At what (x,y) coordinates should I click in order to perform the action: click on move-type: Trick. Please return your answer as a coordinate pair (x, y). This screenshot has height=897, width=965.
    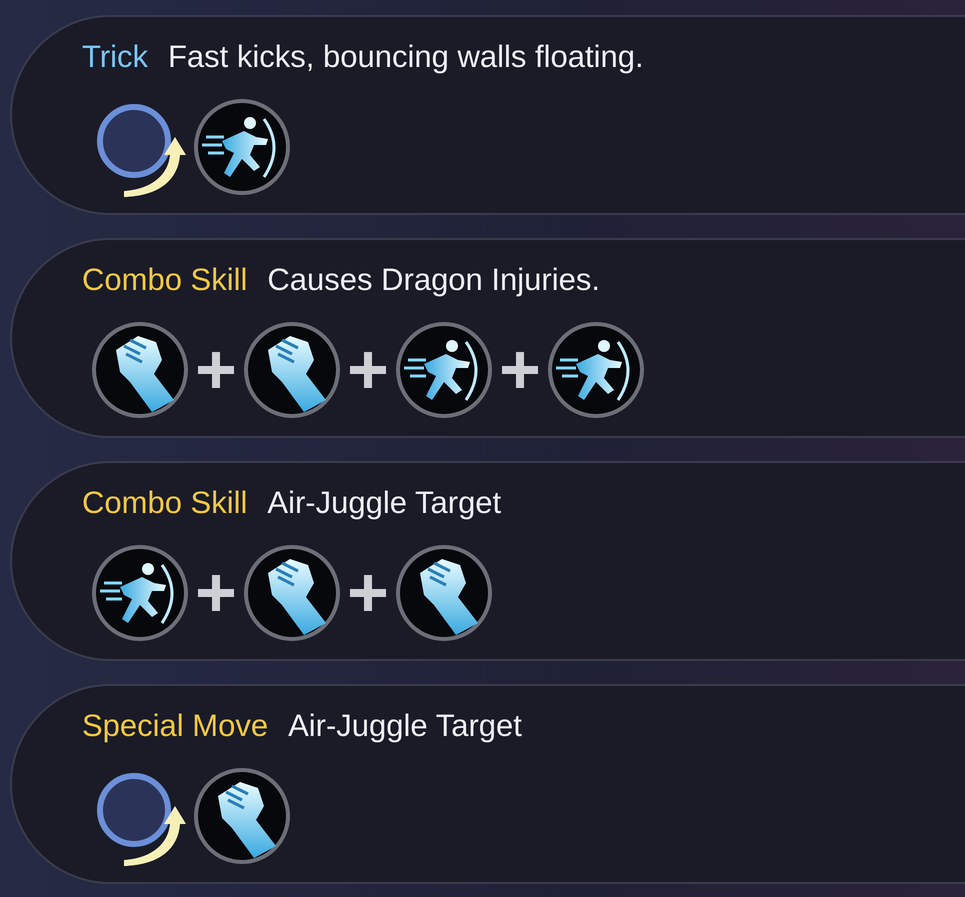
    Looking at the image, I should click on (115, 57).